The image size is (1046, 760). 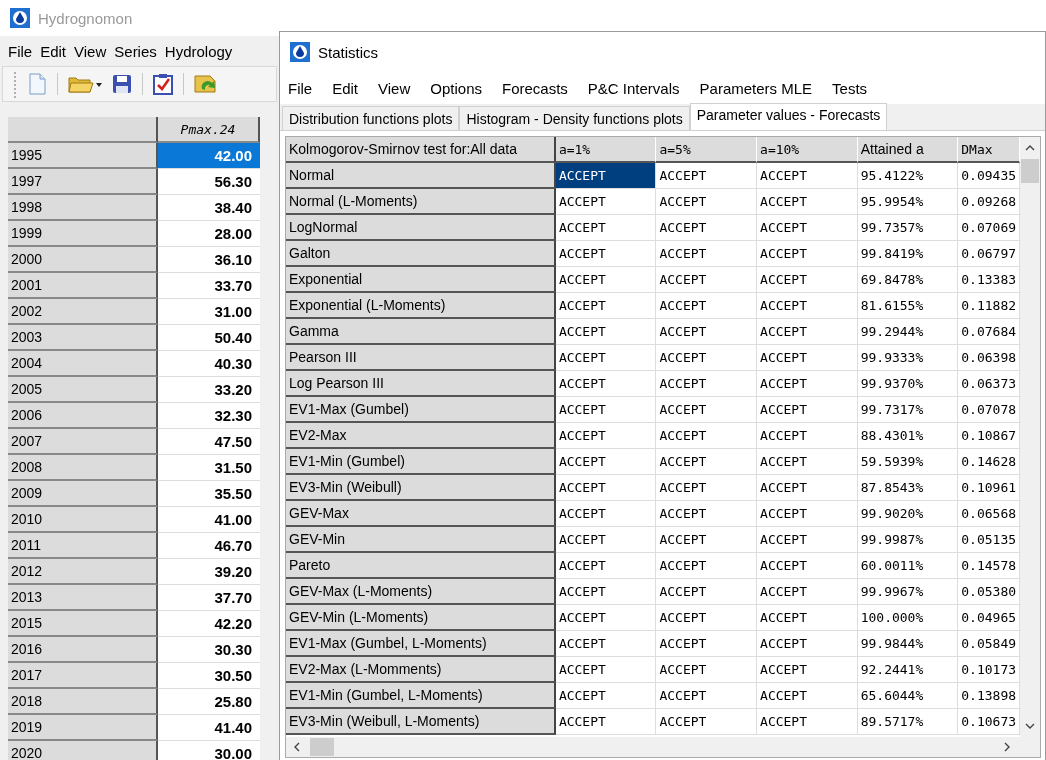 I want to click on table-cell: 99.7357%, so click(x=908, y=228).